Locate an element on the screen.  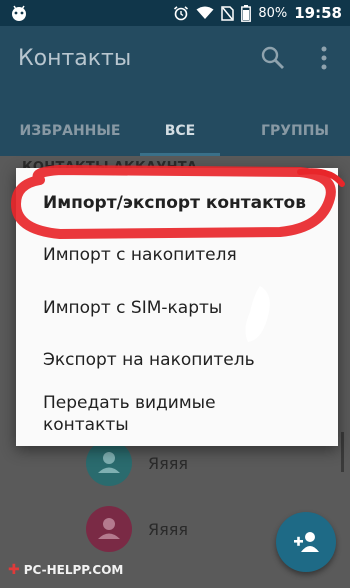
menu-item-share-visible: Передать видимые контакты is located at coordinates (177, 414).